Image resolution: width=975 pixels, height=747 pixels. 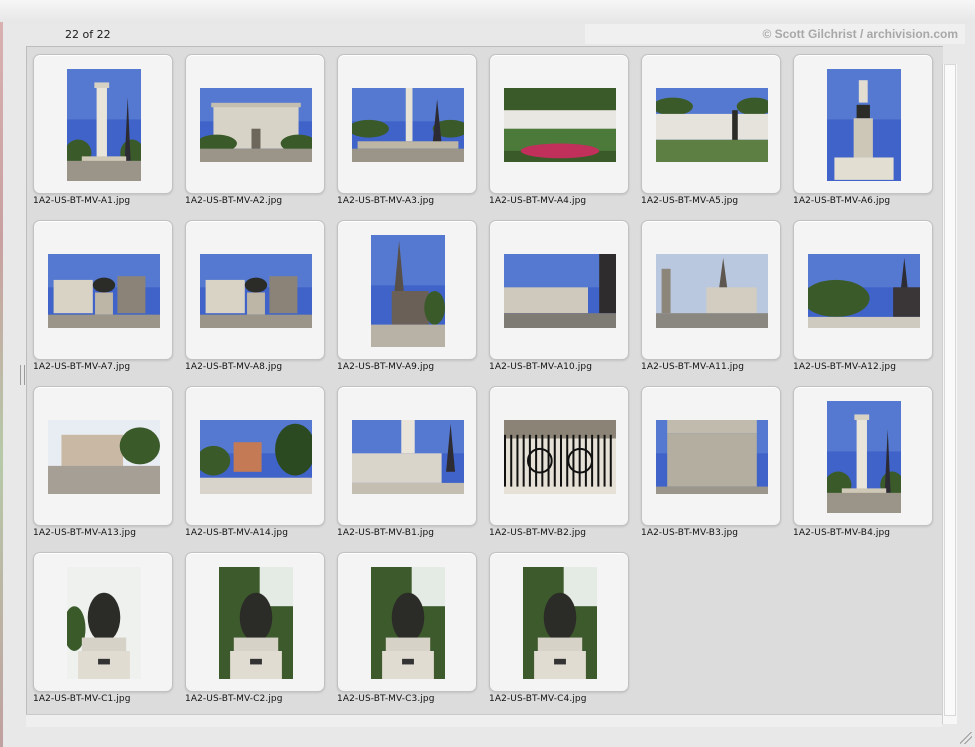 I want to click on thumbnail-filename: 1A2-US-BT-MV-A9.jpg, so click(x=386, y=367).